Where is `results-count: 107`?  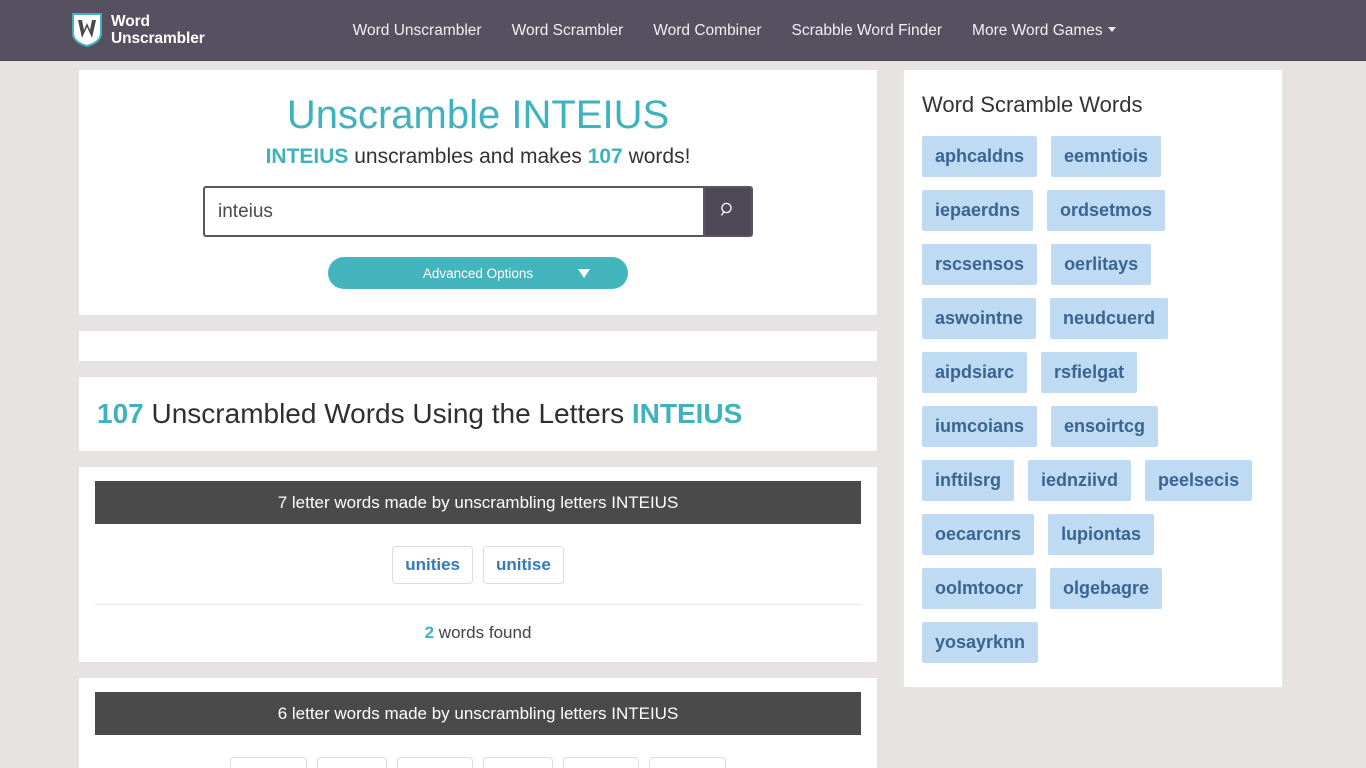 results-count: 107 is located at coordinates (120, 413).